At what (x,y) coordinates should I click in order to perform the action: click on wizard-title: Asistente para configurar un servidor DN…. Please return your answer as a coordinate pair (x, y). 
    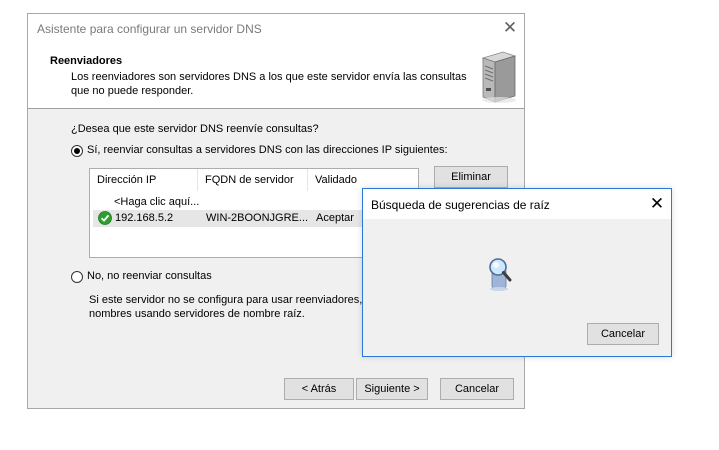
    Looking at the image, I should click on (149, 29).